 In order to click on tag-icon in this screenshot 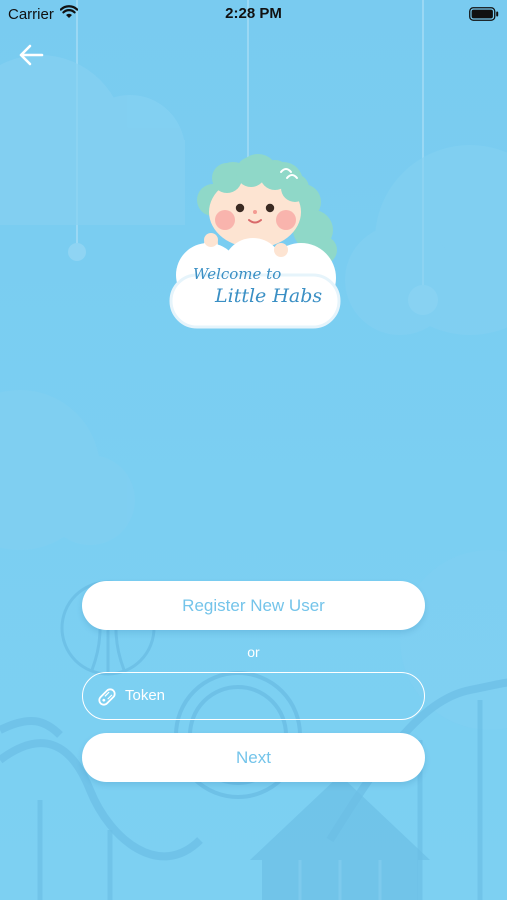, I will do `click(107, 697)`.